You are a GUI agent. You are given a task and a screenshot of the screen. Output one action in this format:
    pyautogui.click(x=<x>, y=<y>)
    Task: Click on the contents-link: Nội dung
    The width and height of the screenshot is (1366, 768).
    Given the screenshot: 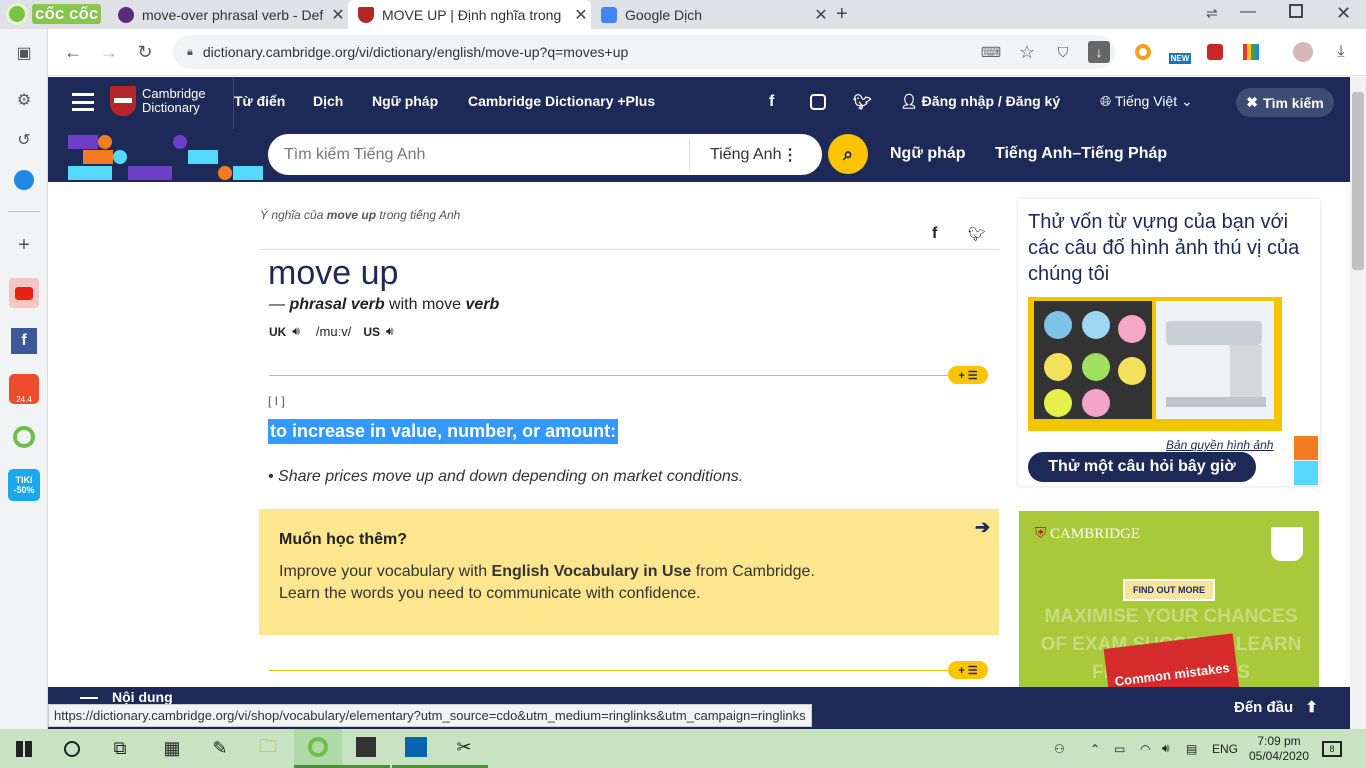 What is the action you would take?
    pyautogui.click(x=142, y=697)
    